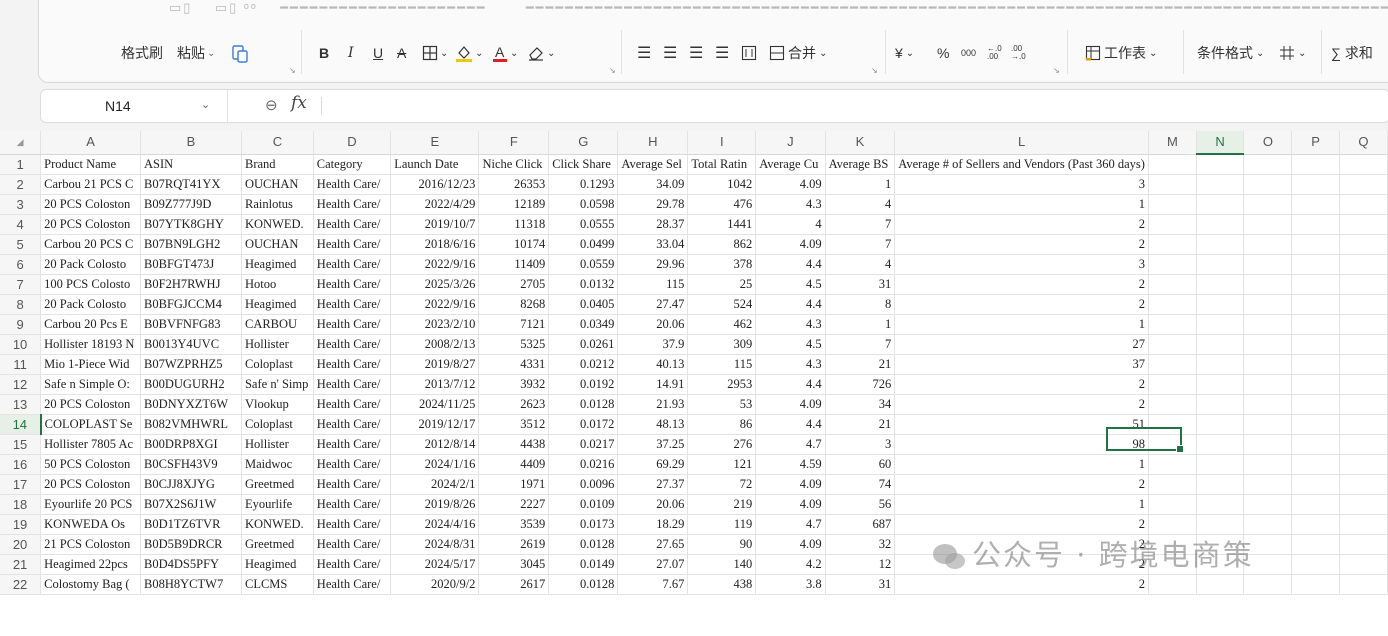 The height and width of the screenshot is (636, 1388). Describe the element at coordinates (91, 164) in the screenshot. I see `column-title-cell: Product Name` at that location.